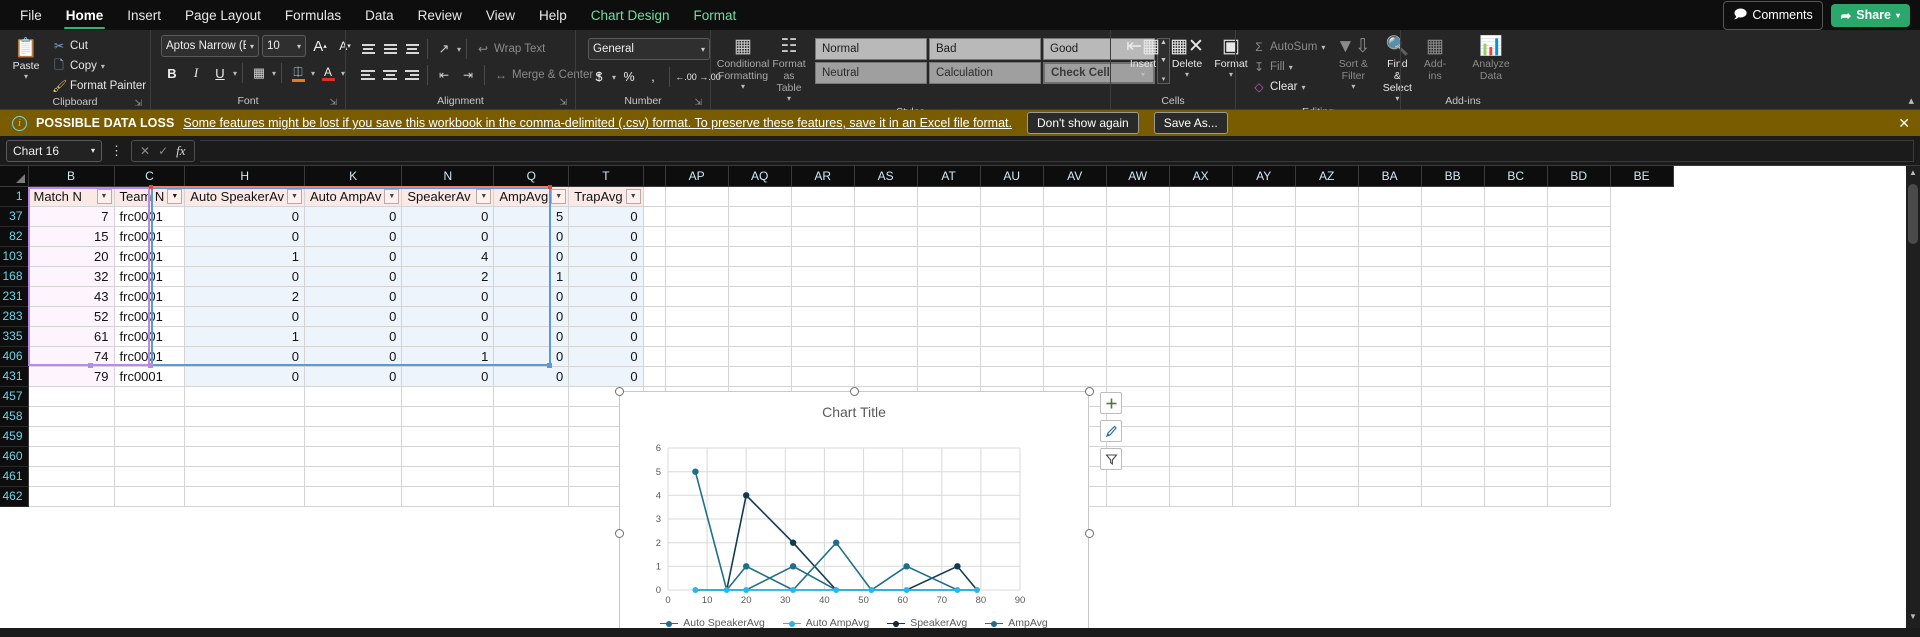 The image size is (1920, 637). What do you see at coordinates (259, 73) in the screenshot?
I see `borders-button: ▦` at bounding box center [259, 73].